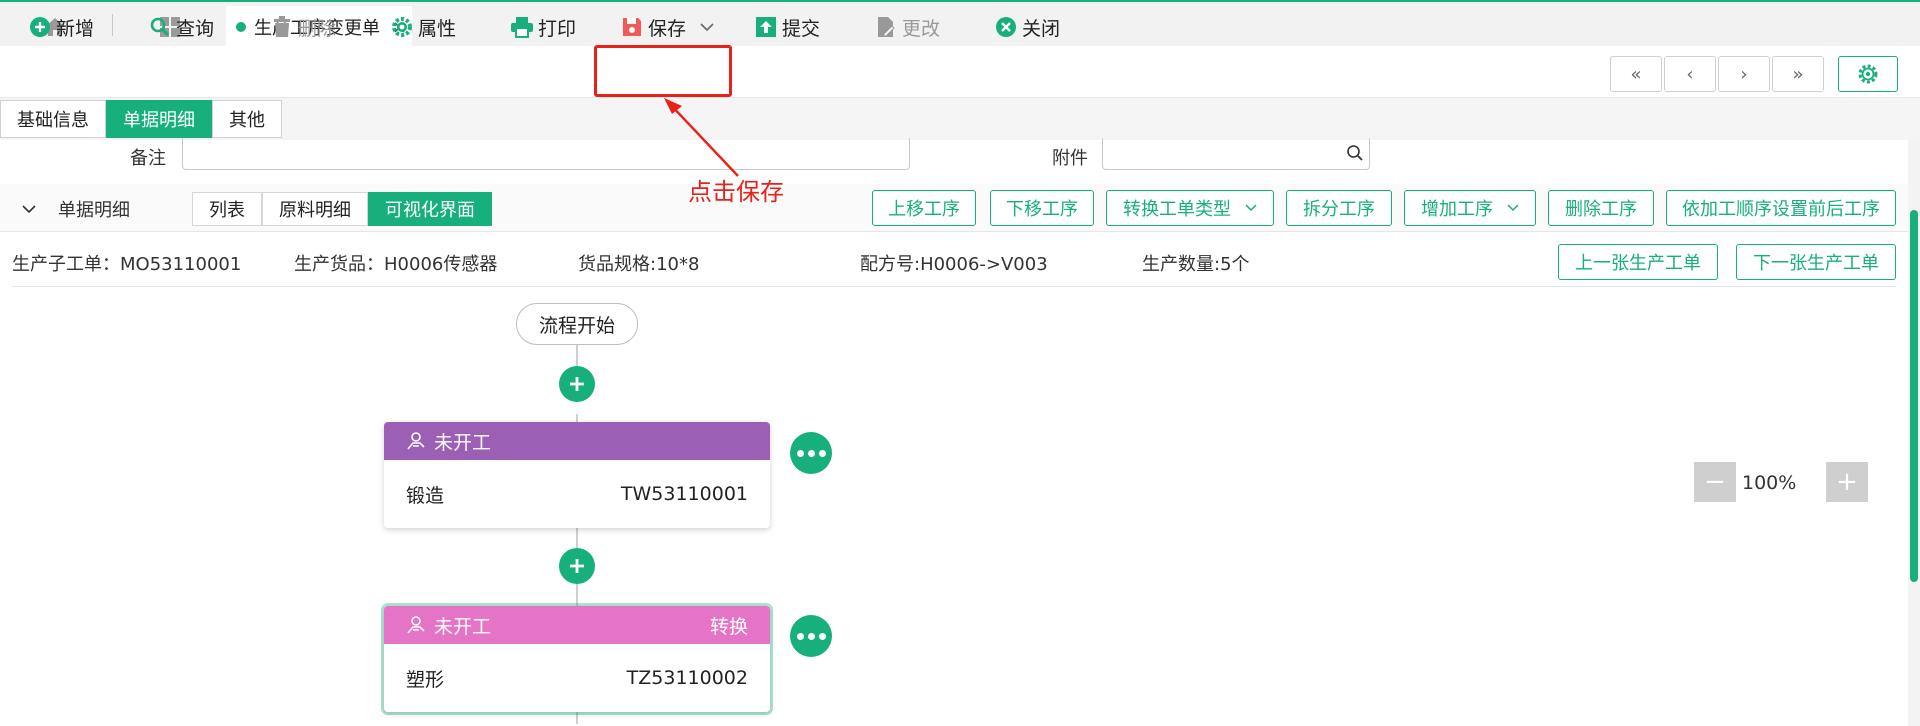 The image size is (1920, 726). I want to click on zoom-level: 100%, so click(1769, 483).